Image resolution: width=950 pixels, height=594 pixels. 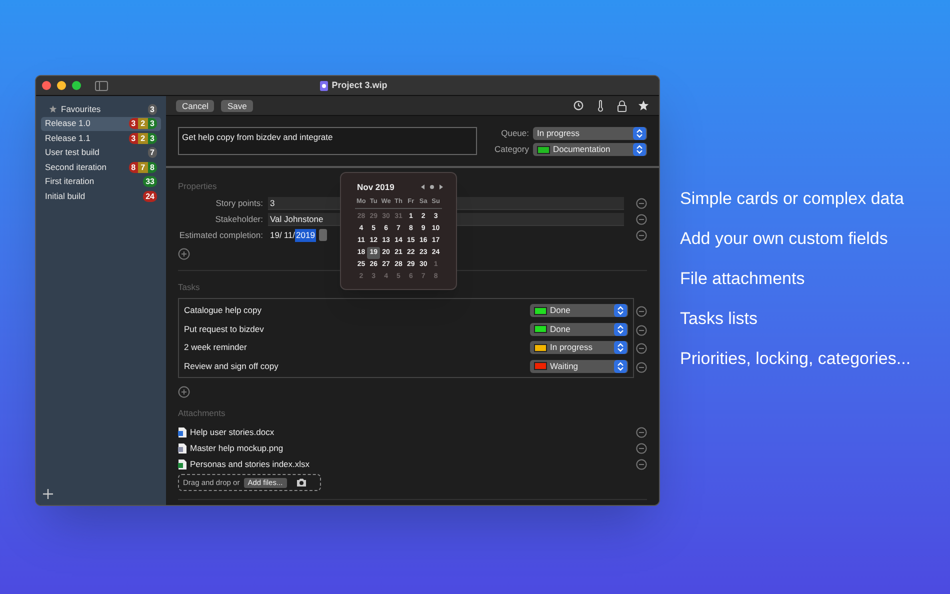 I want to click on section-heading: Tasks, so click(x=189, y=287).